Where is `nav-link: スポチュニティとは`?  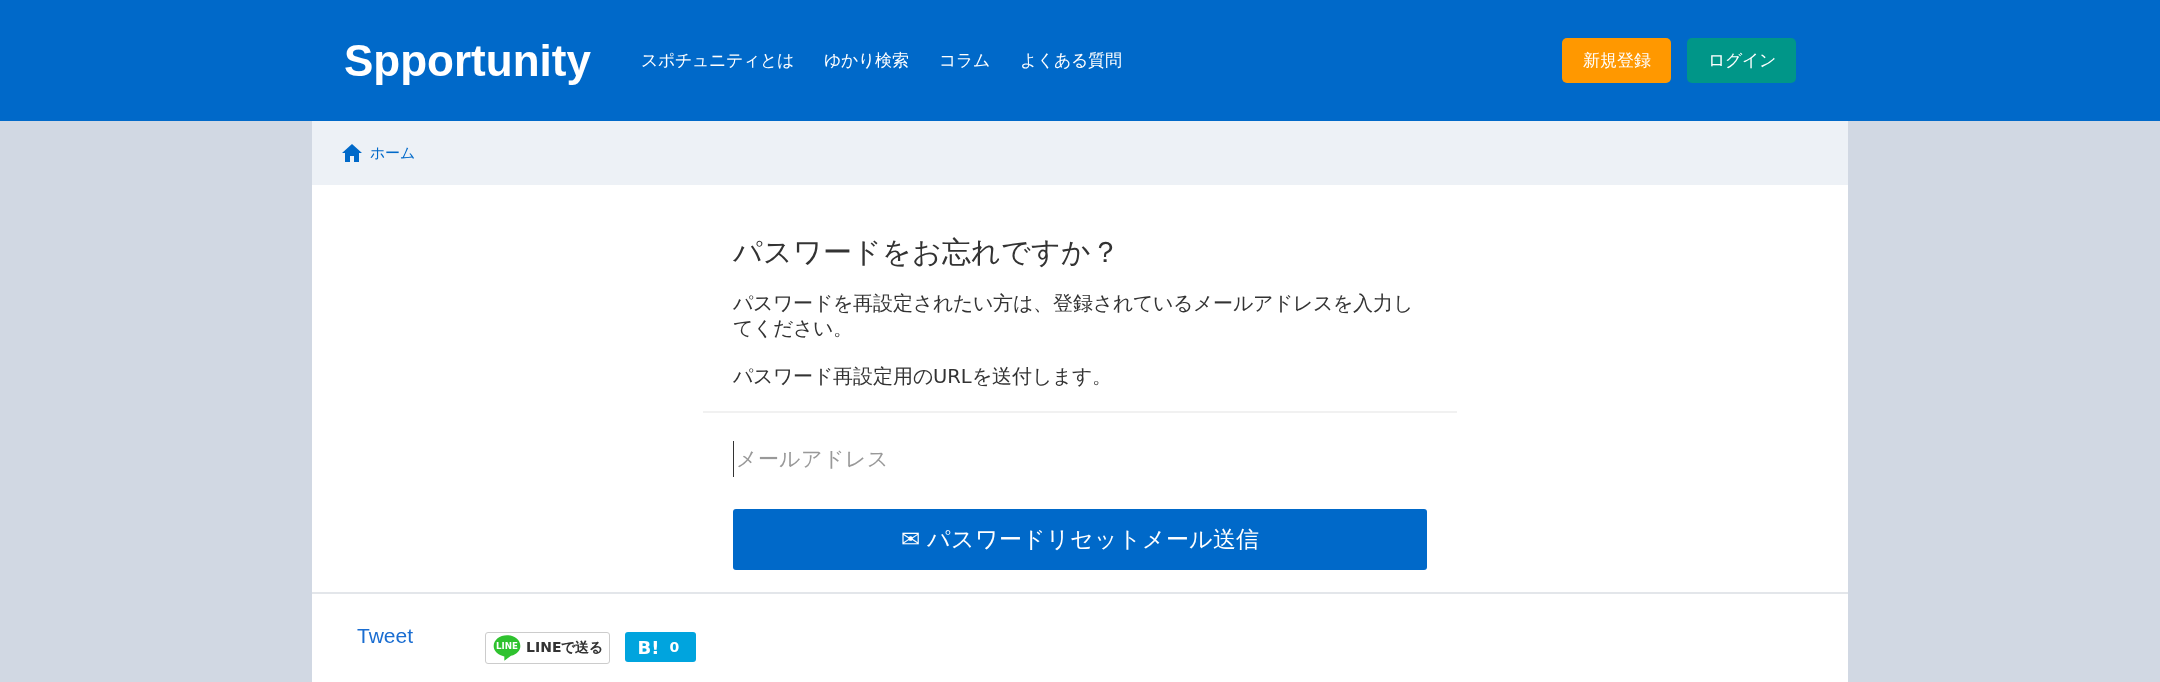
nav-link: スポチュニティとは is located at coordinates (717, 60).